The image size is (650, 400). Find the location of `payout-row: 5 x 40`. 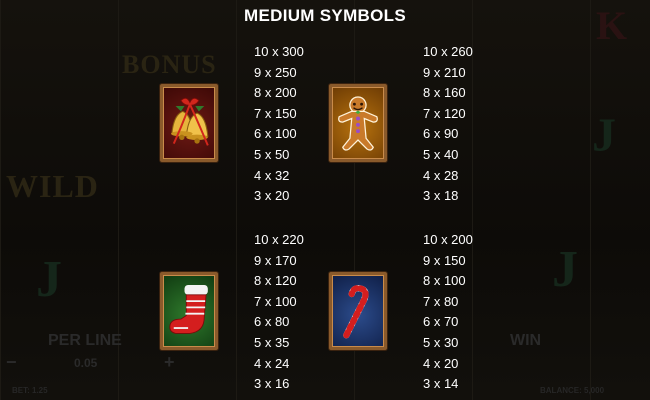

payout-row: 5 x 40 is located at coordinates (441, 154).